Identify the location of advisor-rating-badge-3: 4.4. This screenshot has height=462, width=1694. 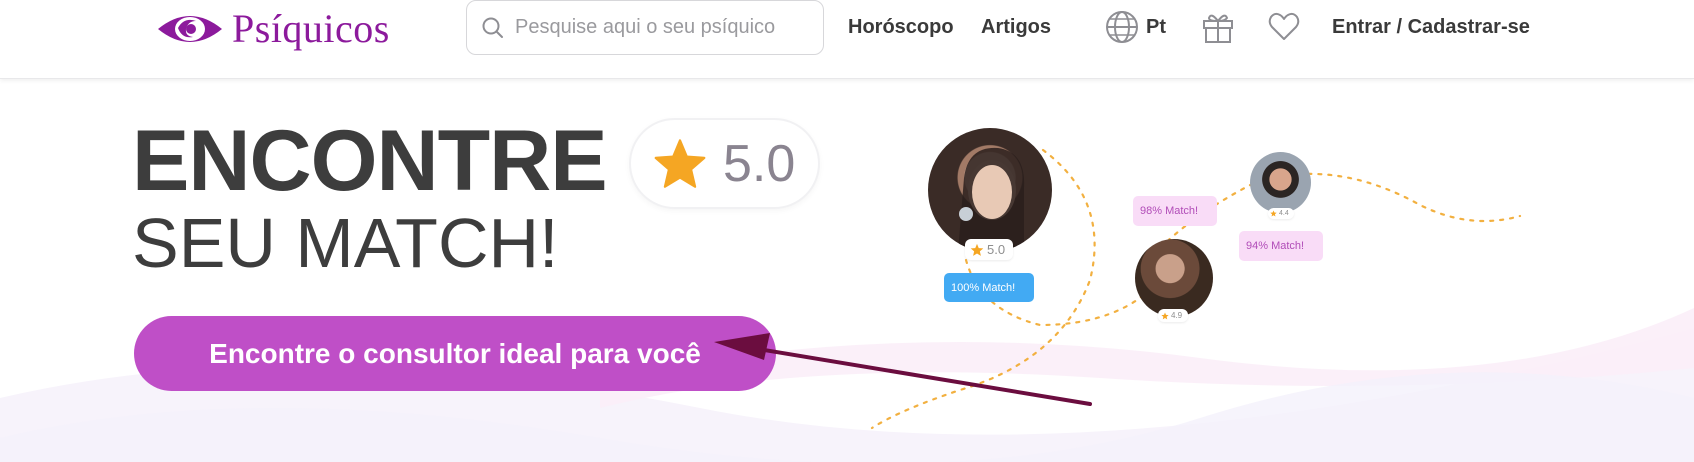
(1281, 213).